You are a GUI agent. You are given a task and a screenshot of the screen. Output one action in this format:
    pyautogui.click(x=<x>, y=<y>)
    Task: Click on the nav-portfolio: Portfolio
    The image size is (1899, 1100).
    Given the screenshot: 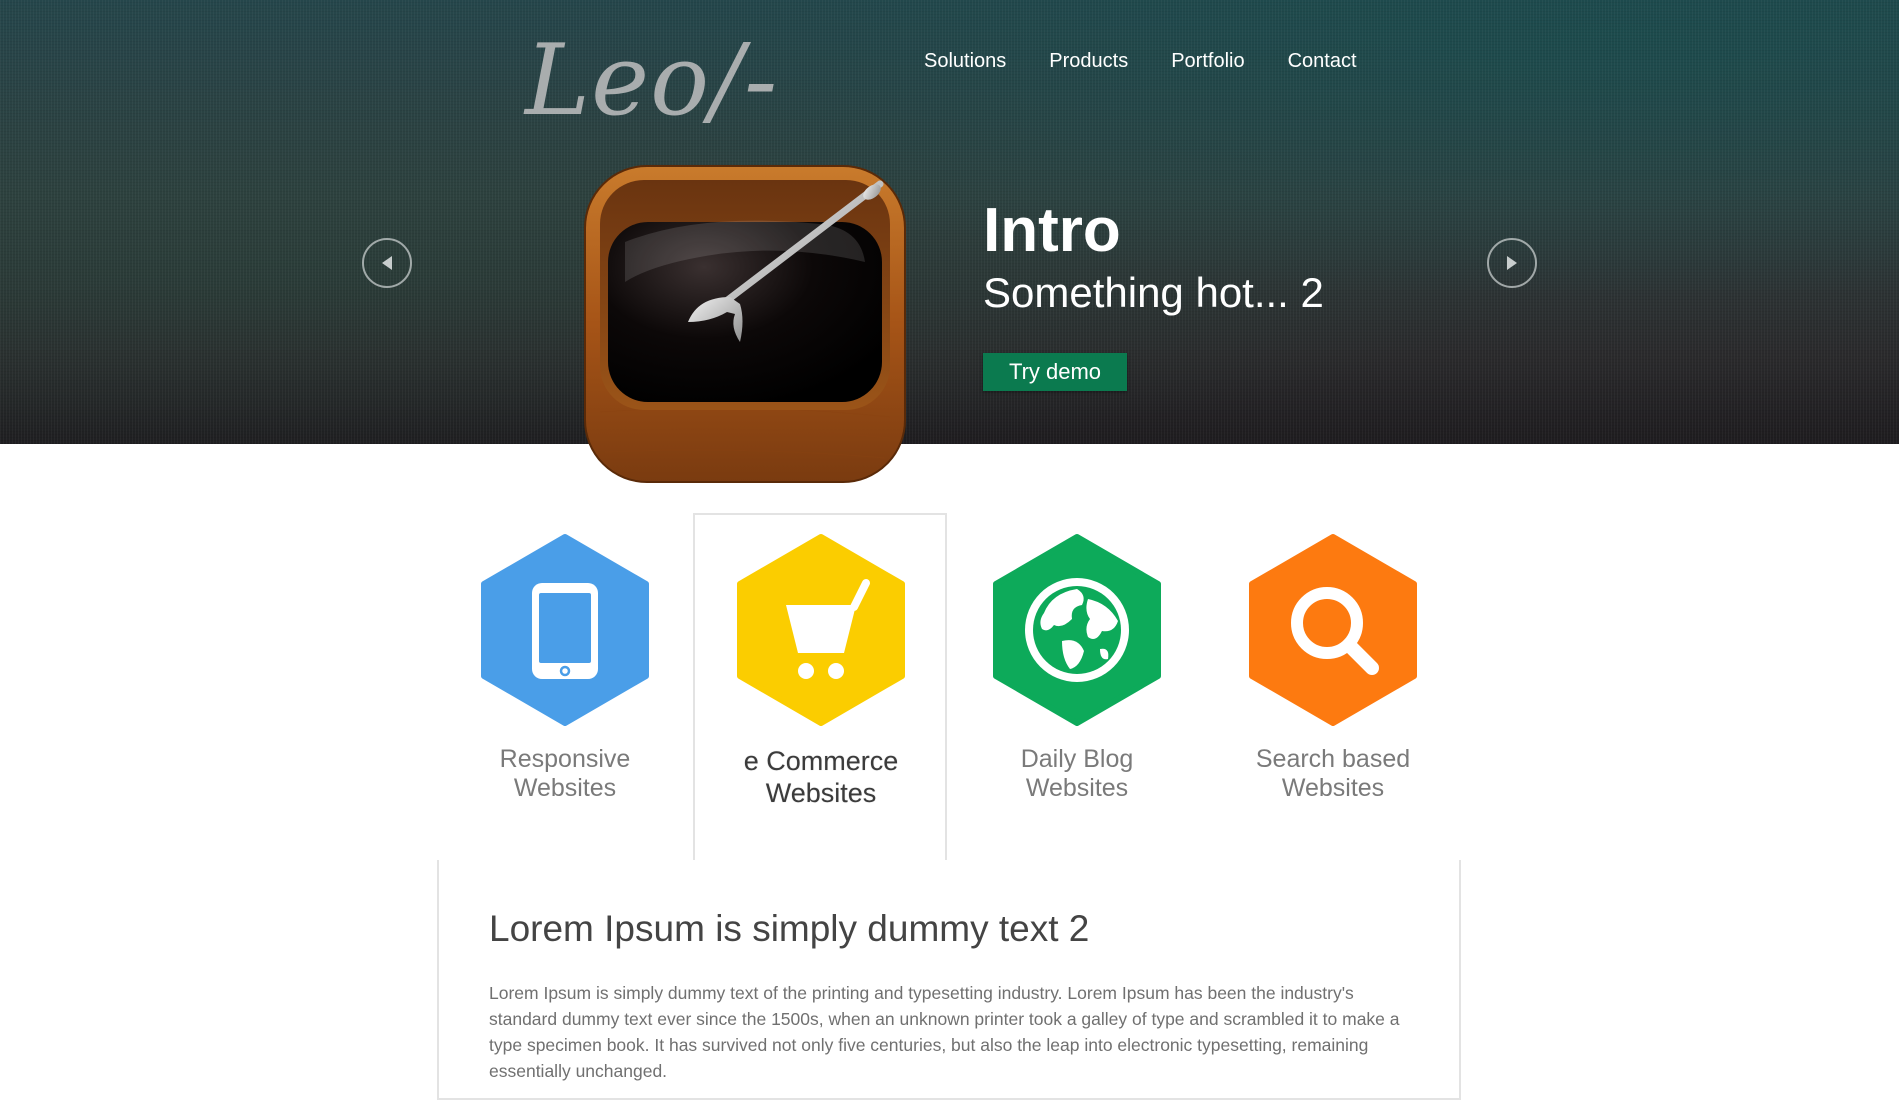 What is the action you would take?
    pyautogui.click(x=1207, y=61)
    